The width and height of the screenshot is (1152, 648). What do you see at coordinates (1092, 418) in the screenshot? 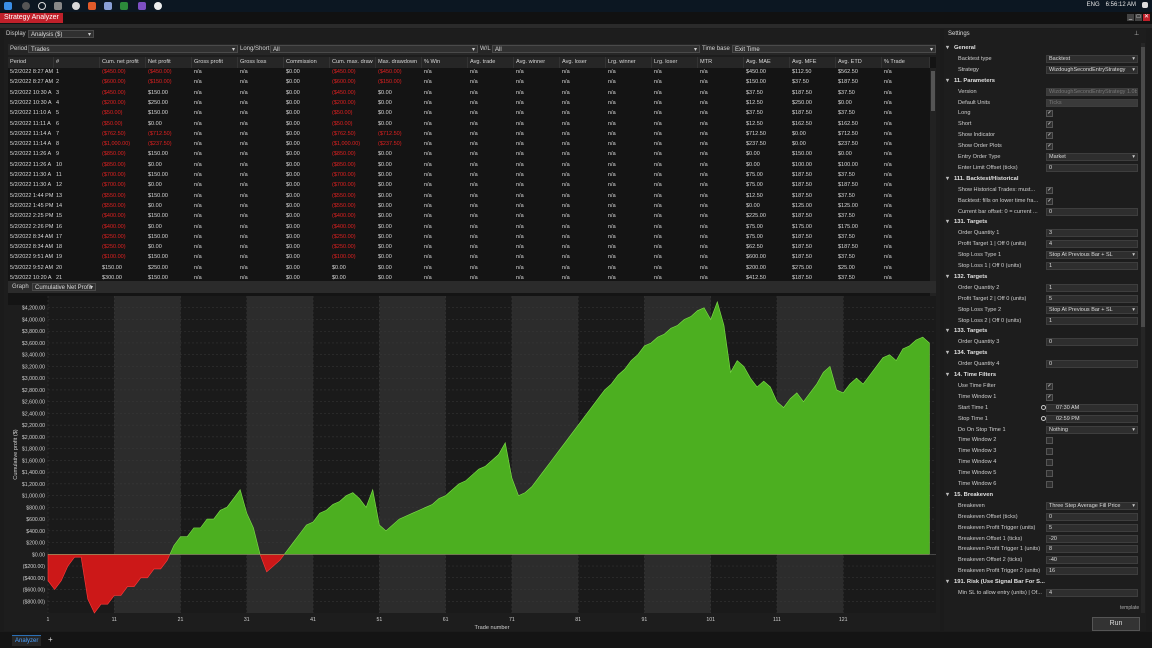
I see `setting-time-picker: 02:59 PM` at bounding box center [1092, 418].